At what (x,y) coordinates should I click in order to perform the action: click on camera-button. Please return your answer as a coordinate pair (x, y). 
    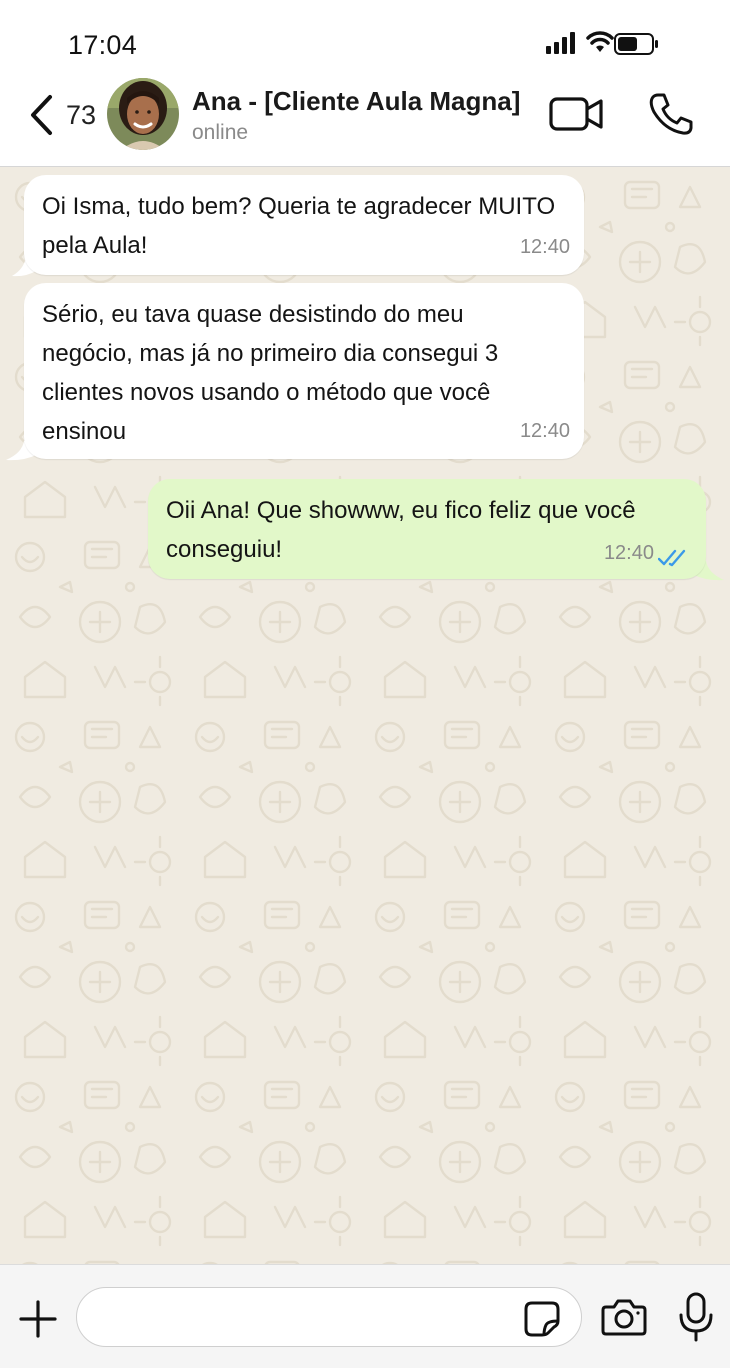
    Looking at the image, I should click on (624, 1317).